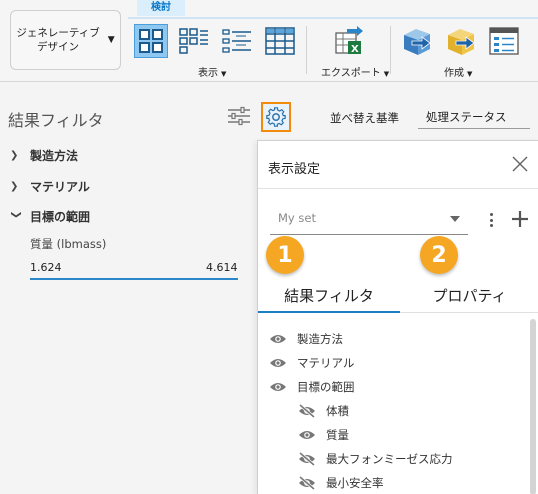 This screenshot has height=494, width=538. I want to click on gear-icon, so click(276, 117).